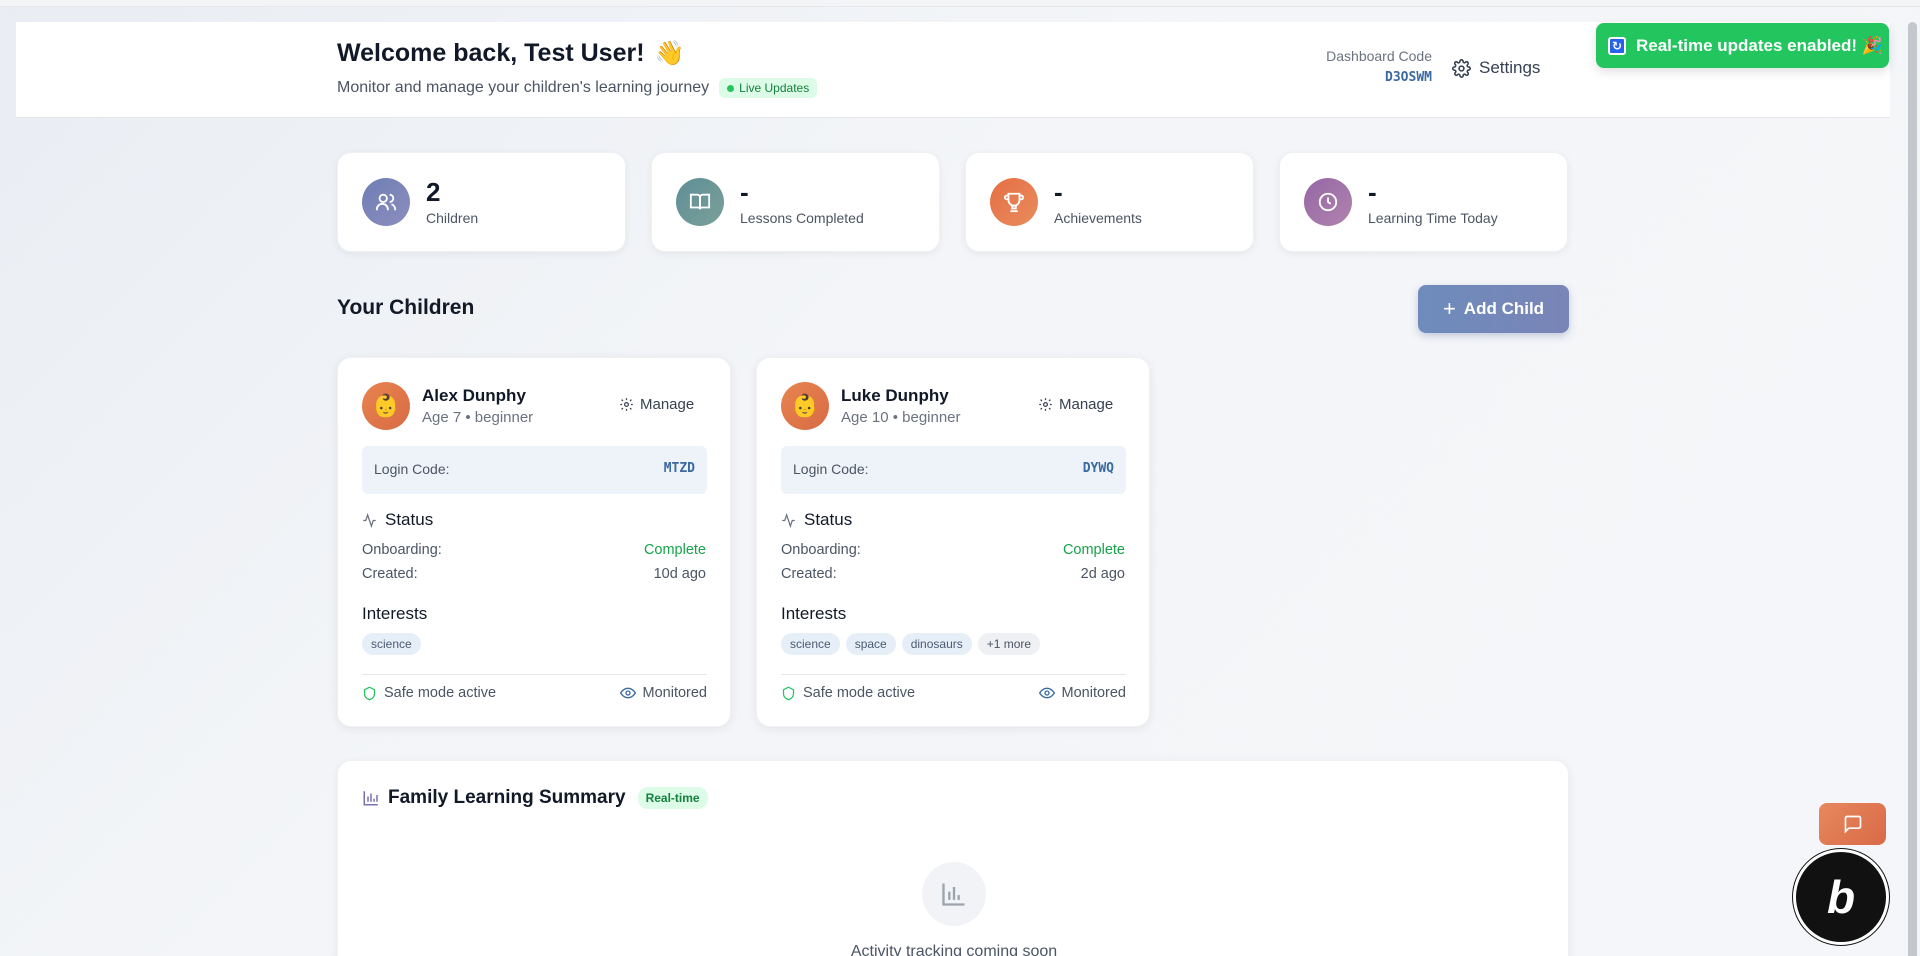 The width and height of the screenshot is (1920, 956). Describe the element at coordinates (901, 417) in the screenshot. I see `child-meta: Age 10 • beginner` at that location.